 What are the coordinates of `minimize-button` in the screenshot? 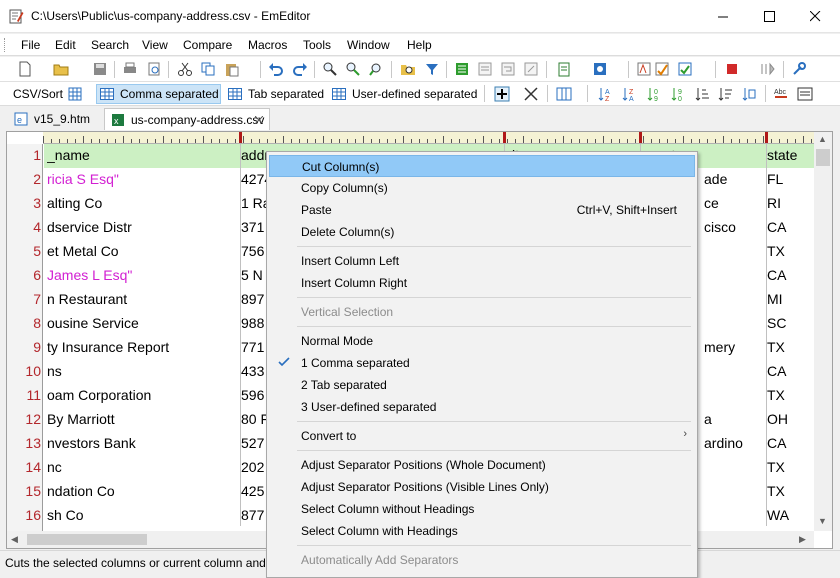 It's located at (723, 16).